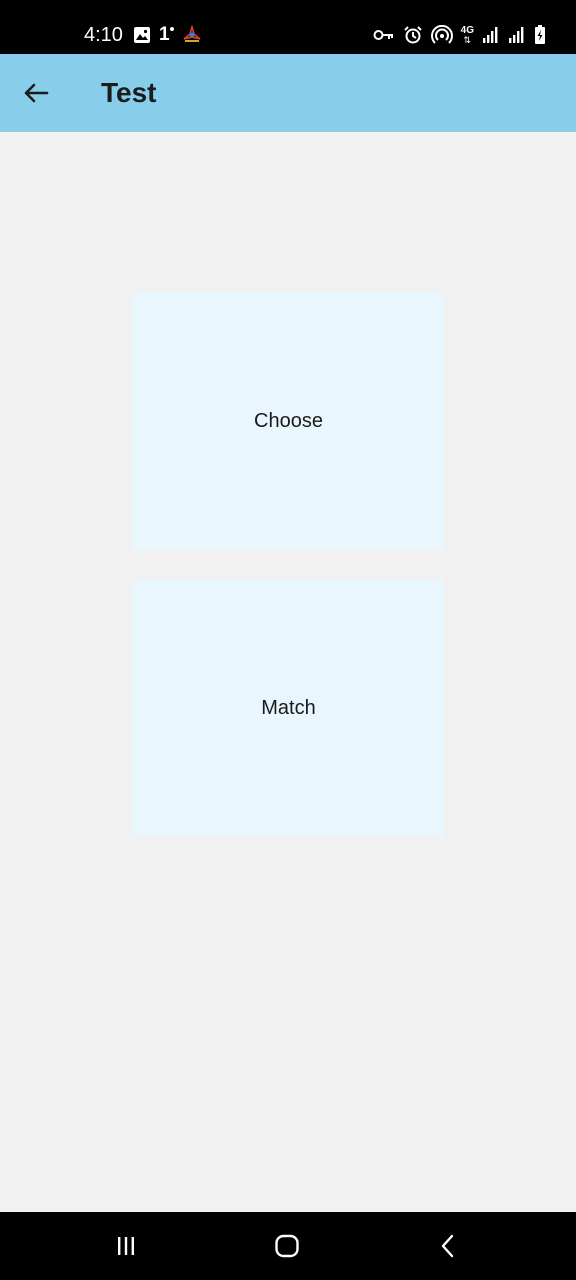  I want to click on battery-icon, so click(540, 34).